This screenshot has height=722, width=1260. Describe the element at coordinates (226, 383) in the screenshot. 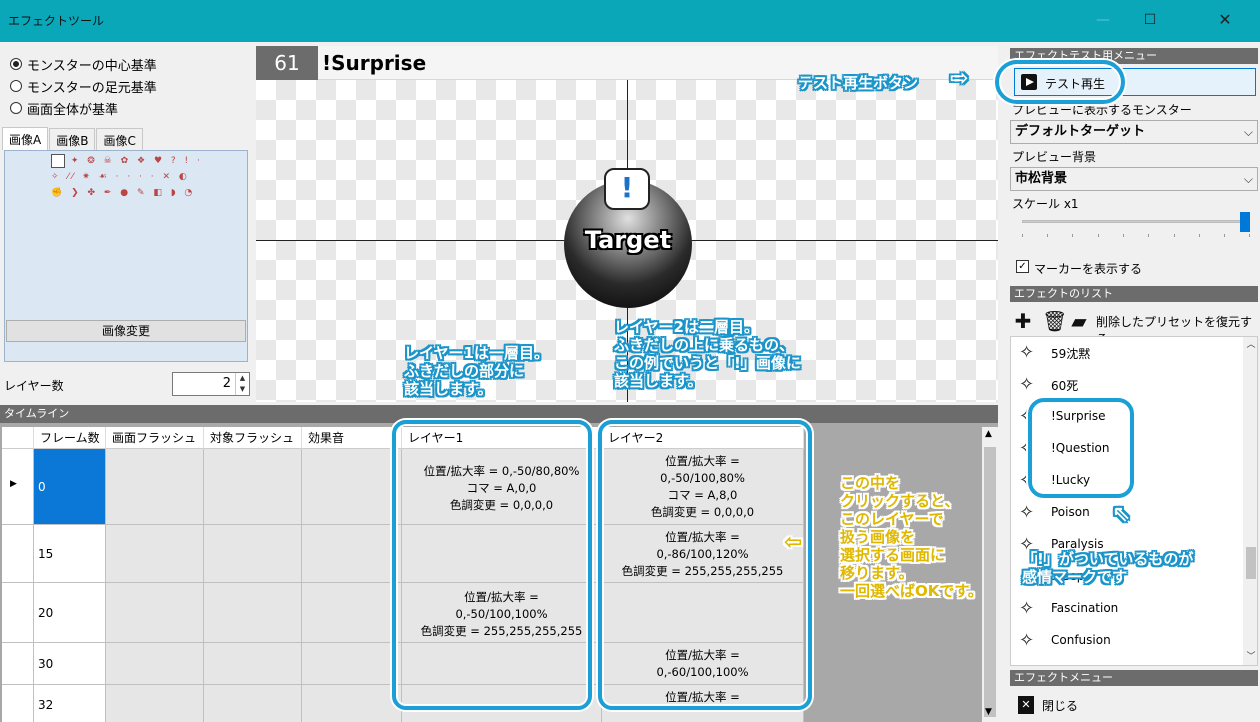

I see `layer-count-value: 2` at that location.